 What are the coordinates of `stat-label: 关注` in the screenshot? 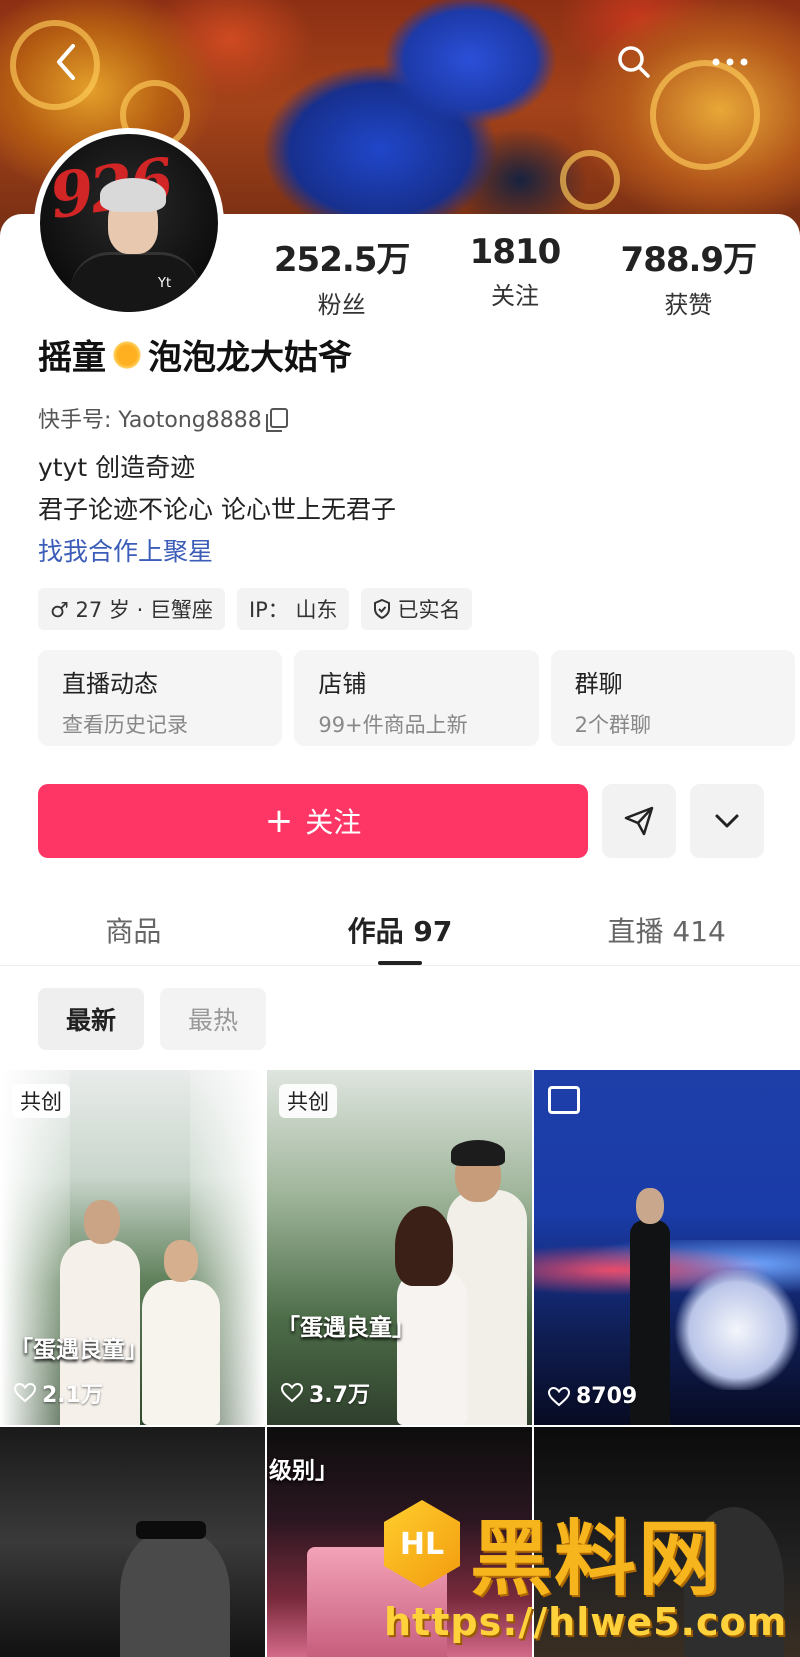 It's located at (514, 296).